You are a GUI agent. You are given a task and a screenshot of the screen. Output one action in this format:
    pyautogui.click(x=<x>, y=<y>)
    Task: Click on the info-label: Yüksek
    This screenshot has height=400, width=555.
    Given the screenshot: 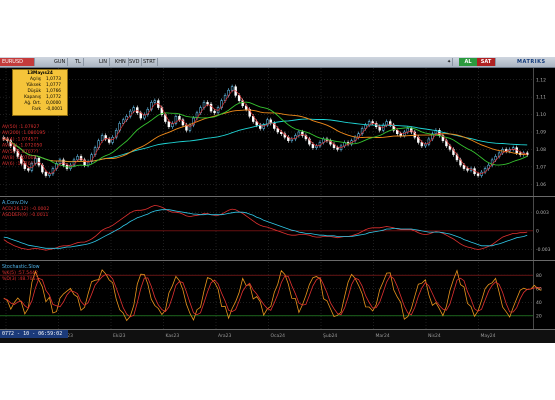 What is the action you would take?
    pyautogui.click(x=33, y=85)
    